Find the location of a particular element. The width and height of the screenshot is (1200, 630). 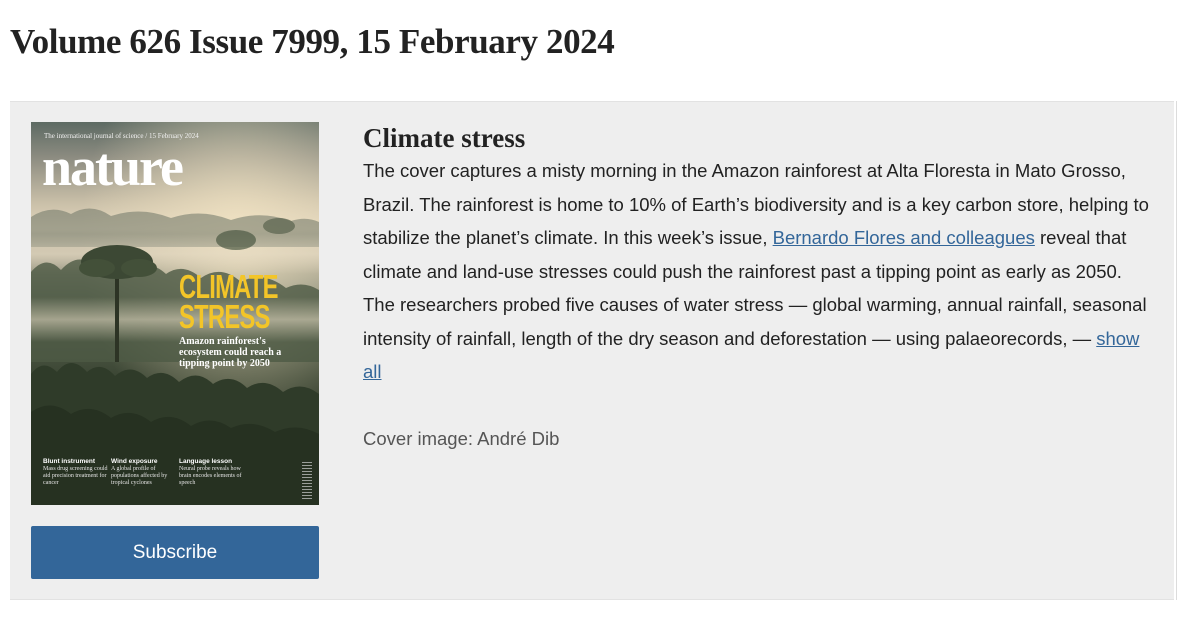

page-title: Volume 626 Issue 7999, 15 February 2024 is located at coordinates (312, 41).